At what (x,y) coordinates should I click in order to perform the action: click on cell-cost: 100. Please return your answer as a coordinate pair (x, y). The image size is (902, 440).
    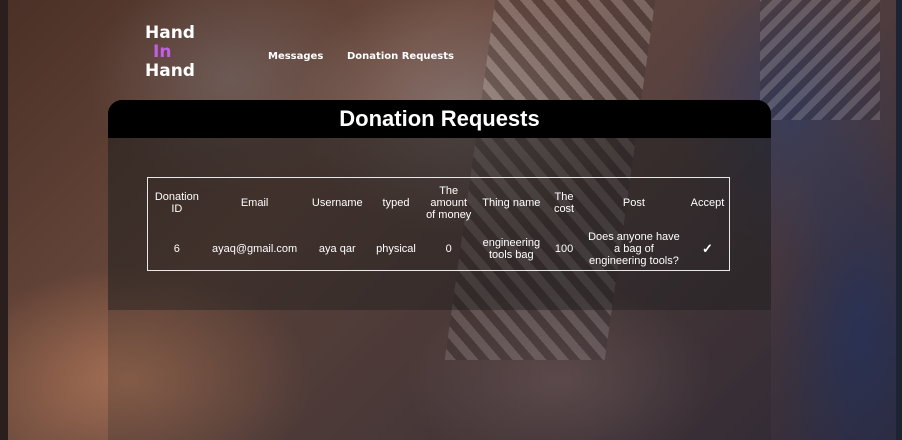
    Looking at the image, I should click on (564, 248).